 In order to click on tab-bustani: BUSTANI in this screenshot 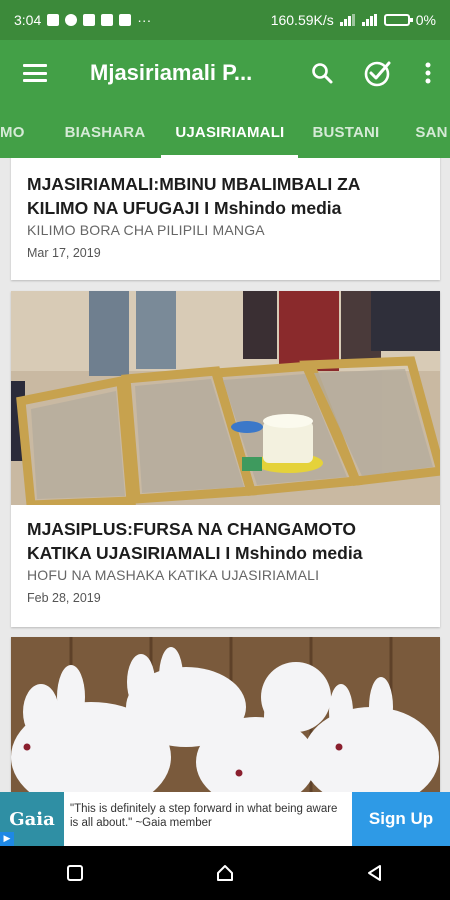, I will do `click(344, 132)`.